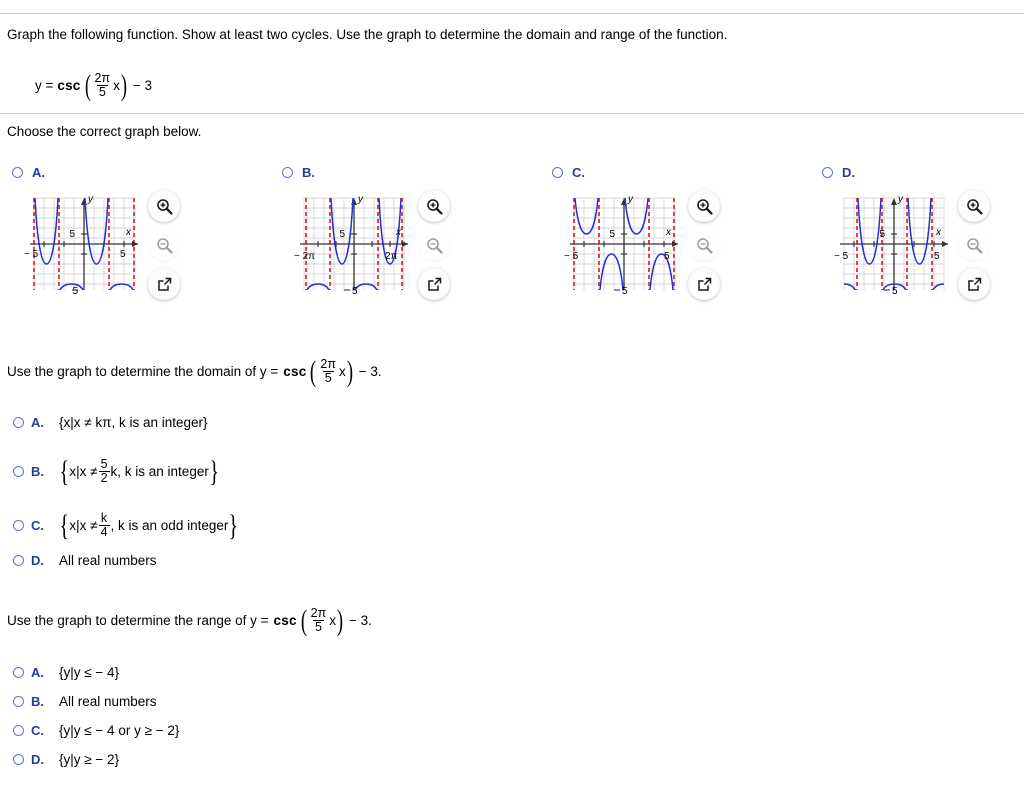  What do you see at coordinates (18, 730) in the screenshot?
I see `radio-range-c` at bounding box center [18, 730].